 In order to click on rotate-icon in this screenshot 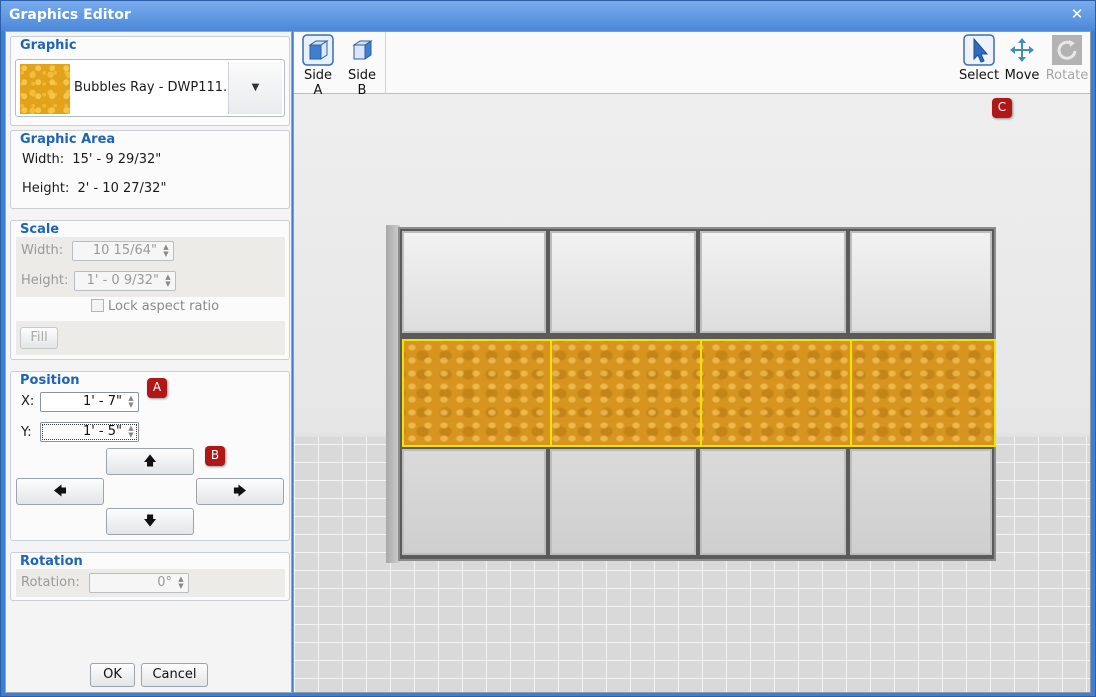, I will do `click(1067, 50)`.